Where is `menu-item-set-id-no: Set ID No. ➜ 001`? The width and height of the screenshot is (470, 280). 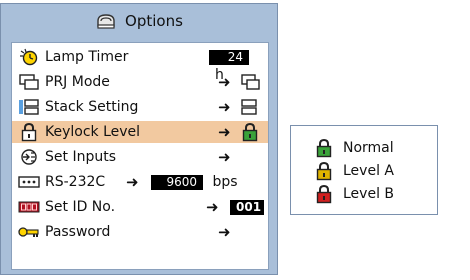 menu-item-set-id-no: Set ID No. ➜ 001 is located at coordinates (140, 207).